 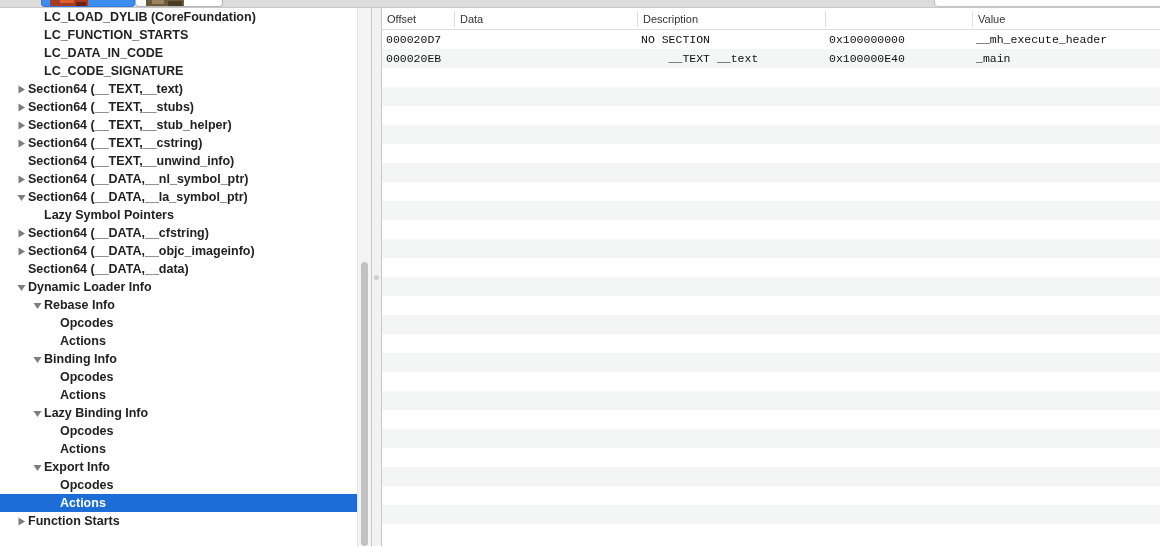 I want to click on table-cell: 000020EB, so click(x=414, y=58).